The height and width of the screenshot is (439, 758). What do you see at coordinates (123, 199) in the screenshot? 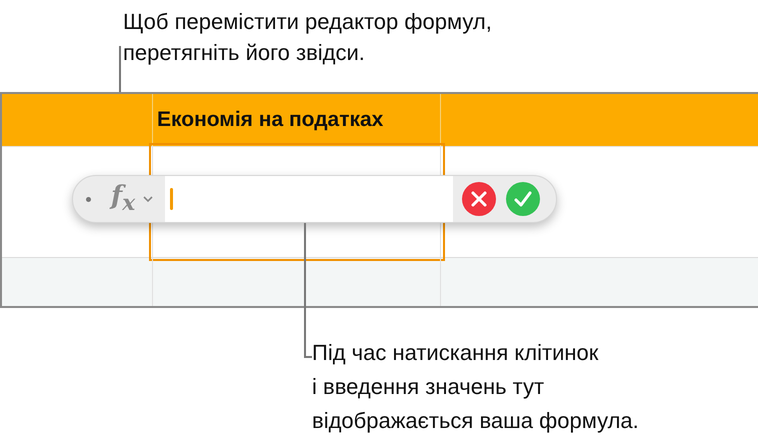
I see `function-icon: f$_{x}$` at bounding box center [123, 199].